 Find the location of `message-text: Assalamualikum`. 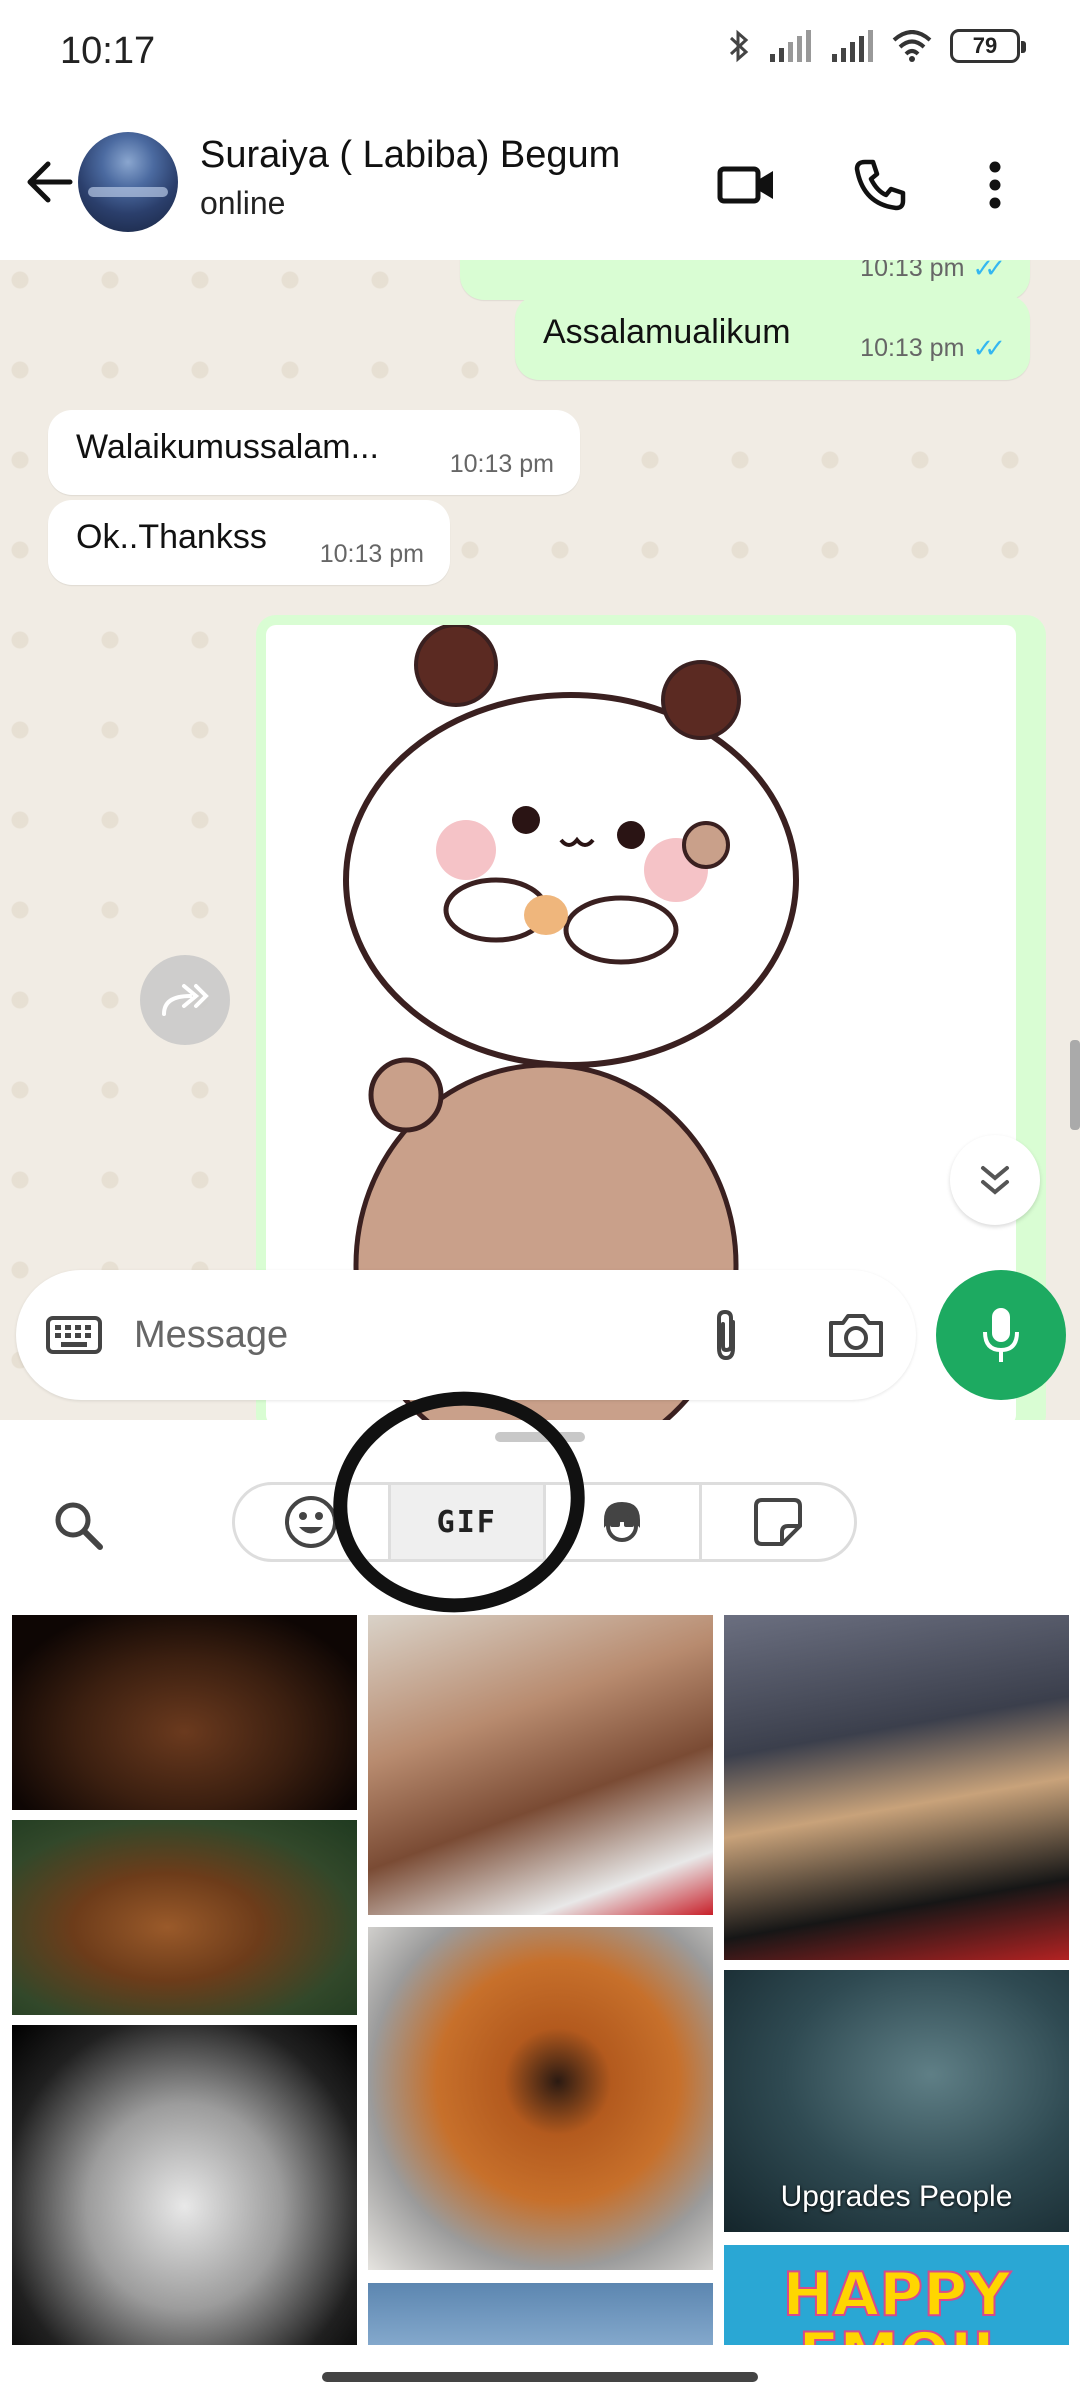

message-text: Assalamualikum is located at coordinates (667, 332).